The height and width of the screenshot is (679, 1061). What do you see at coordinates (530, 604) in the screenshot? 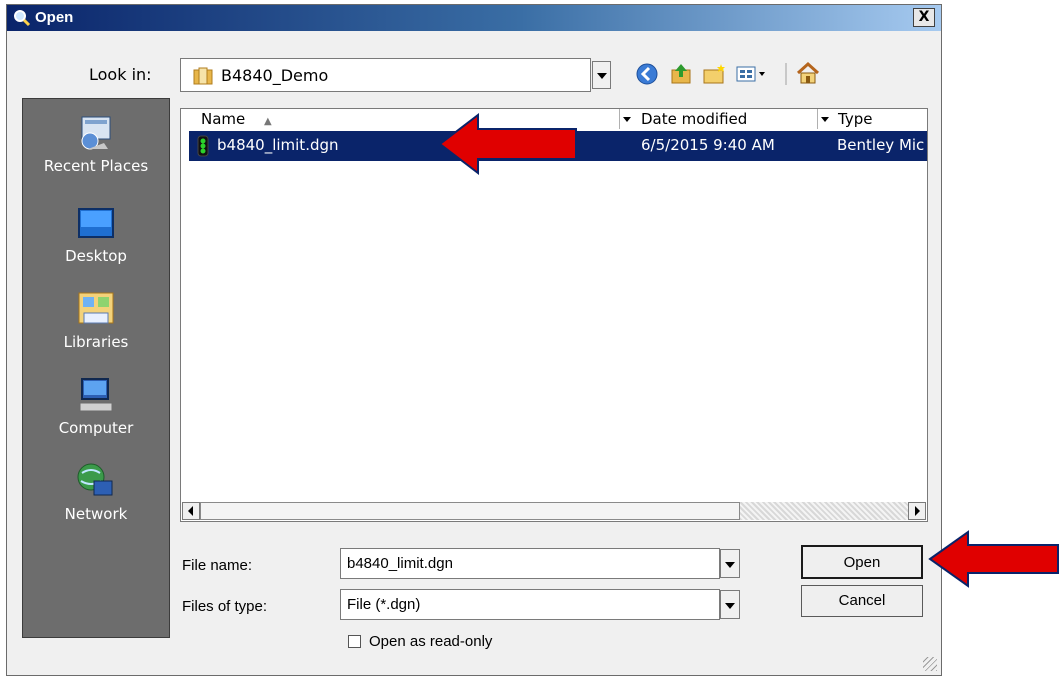
I see `files-of-type-select: File (*.dgn)` at bounding box center [530, 604].